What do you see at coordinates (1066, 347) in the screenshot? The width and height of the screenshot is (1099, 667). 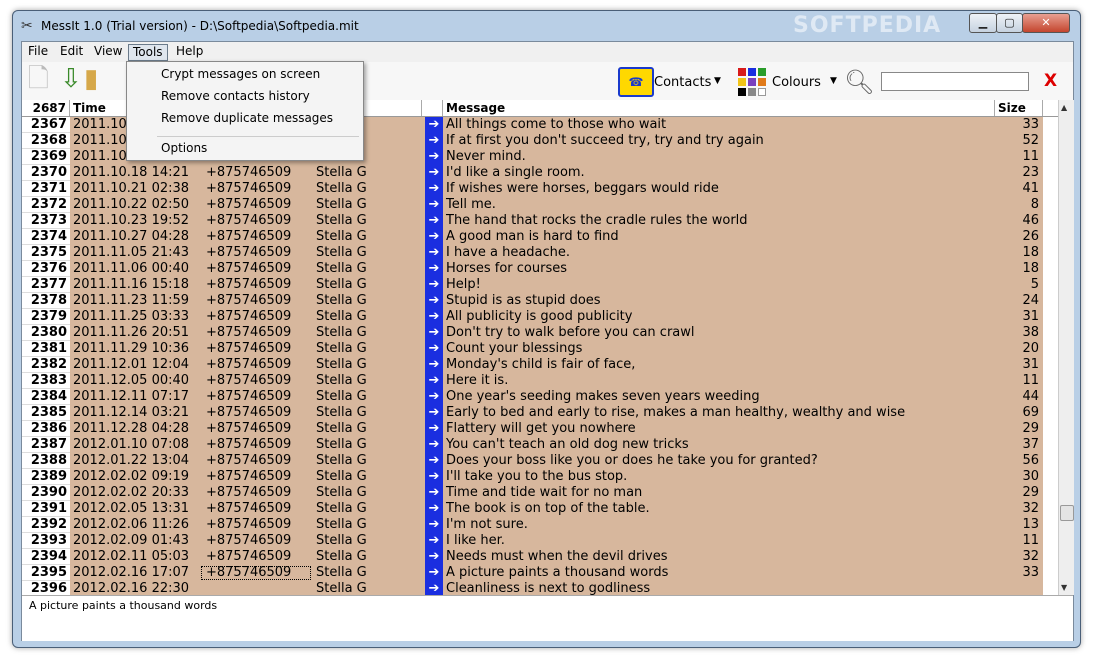 I see `vertical-scrollbar: ▲ ▼` at bounding box center [1066, 347].